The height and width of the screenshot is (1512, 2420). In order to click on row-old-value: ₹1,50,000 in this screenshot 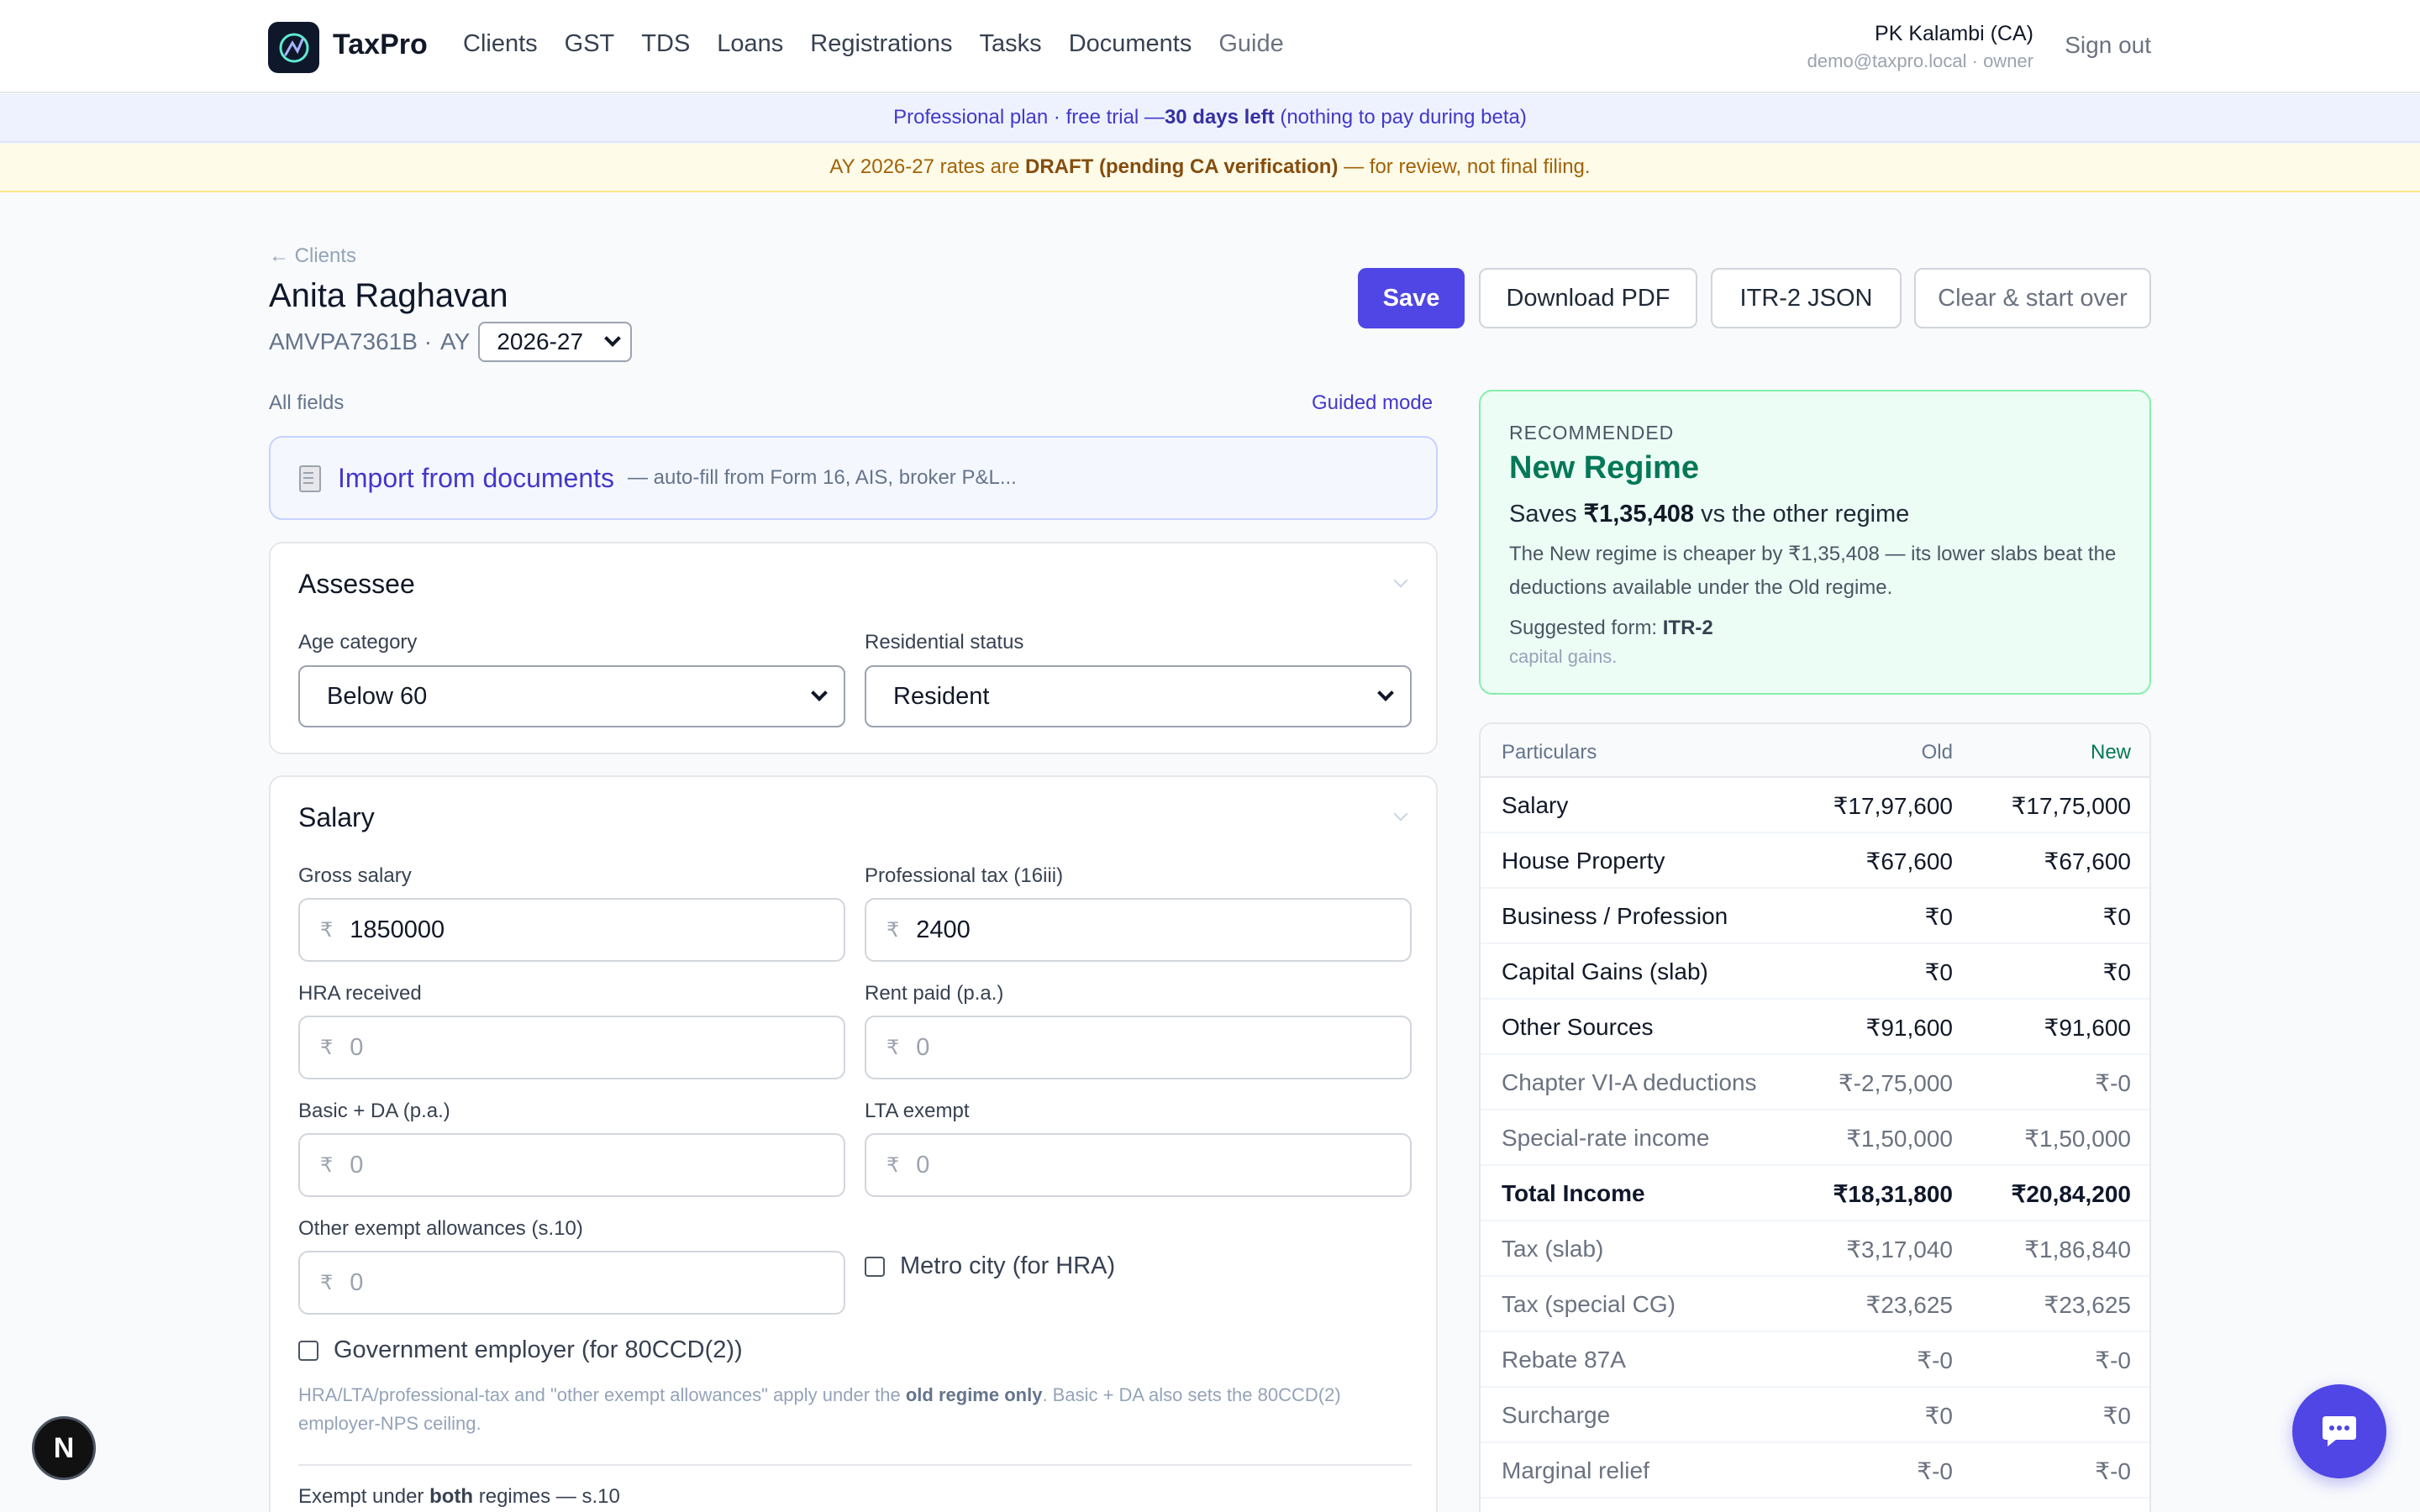, I will do `click(1900, 1139)`.